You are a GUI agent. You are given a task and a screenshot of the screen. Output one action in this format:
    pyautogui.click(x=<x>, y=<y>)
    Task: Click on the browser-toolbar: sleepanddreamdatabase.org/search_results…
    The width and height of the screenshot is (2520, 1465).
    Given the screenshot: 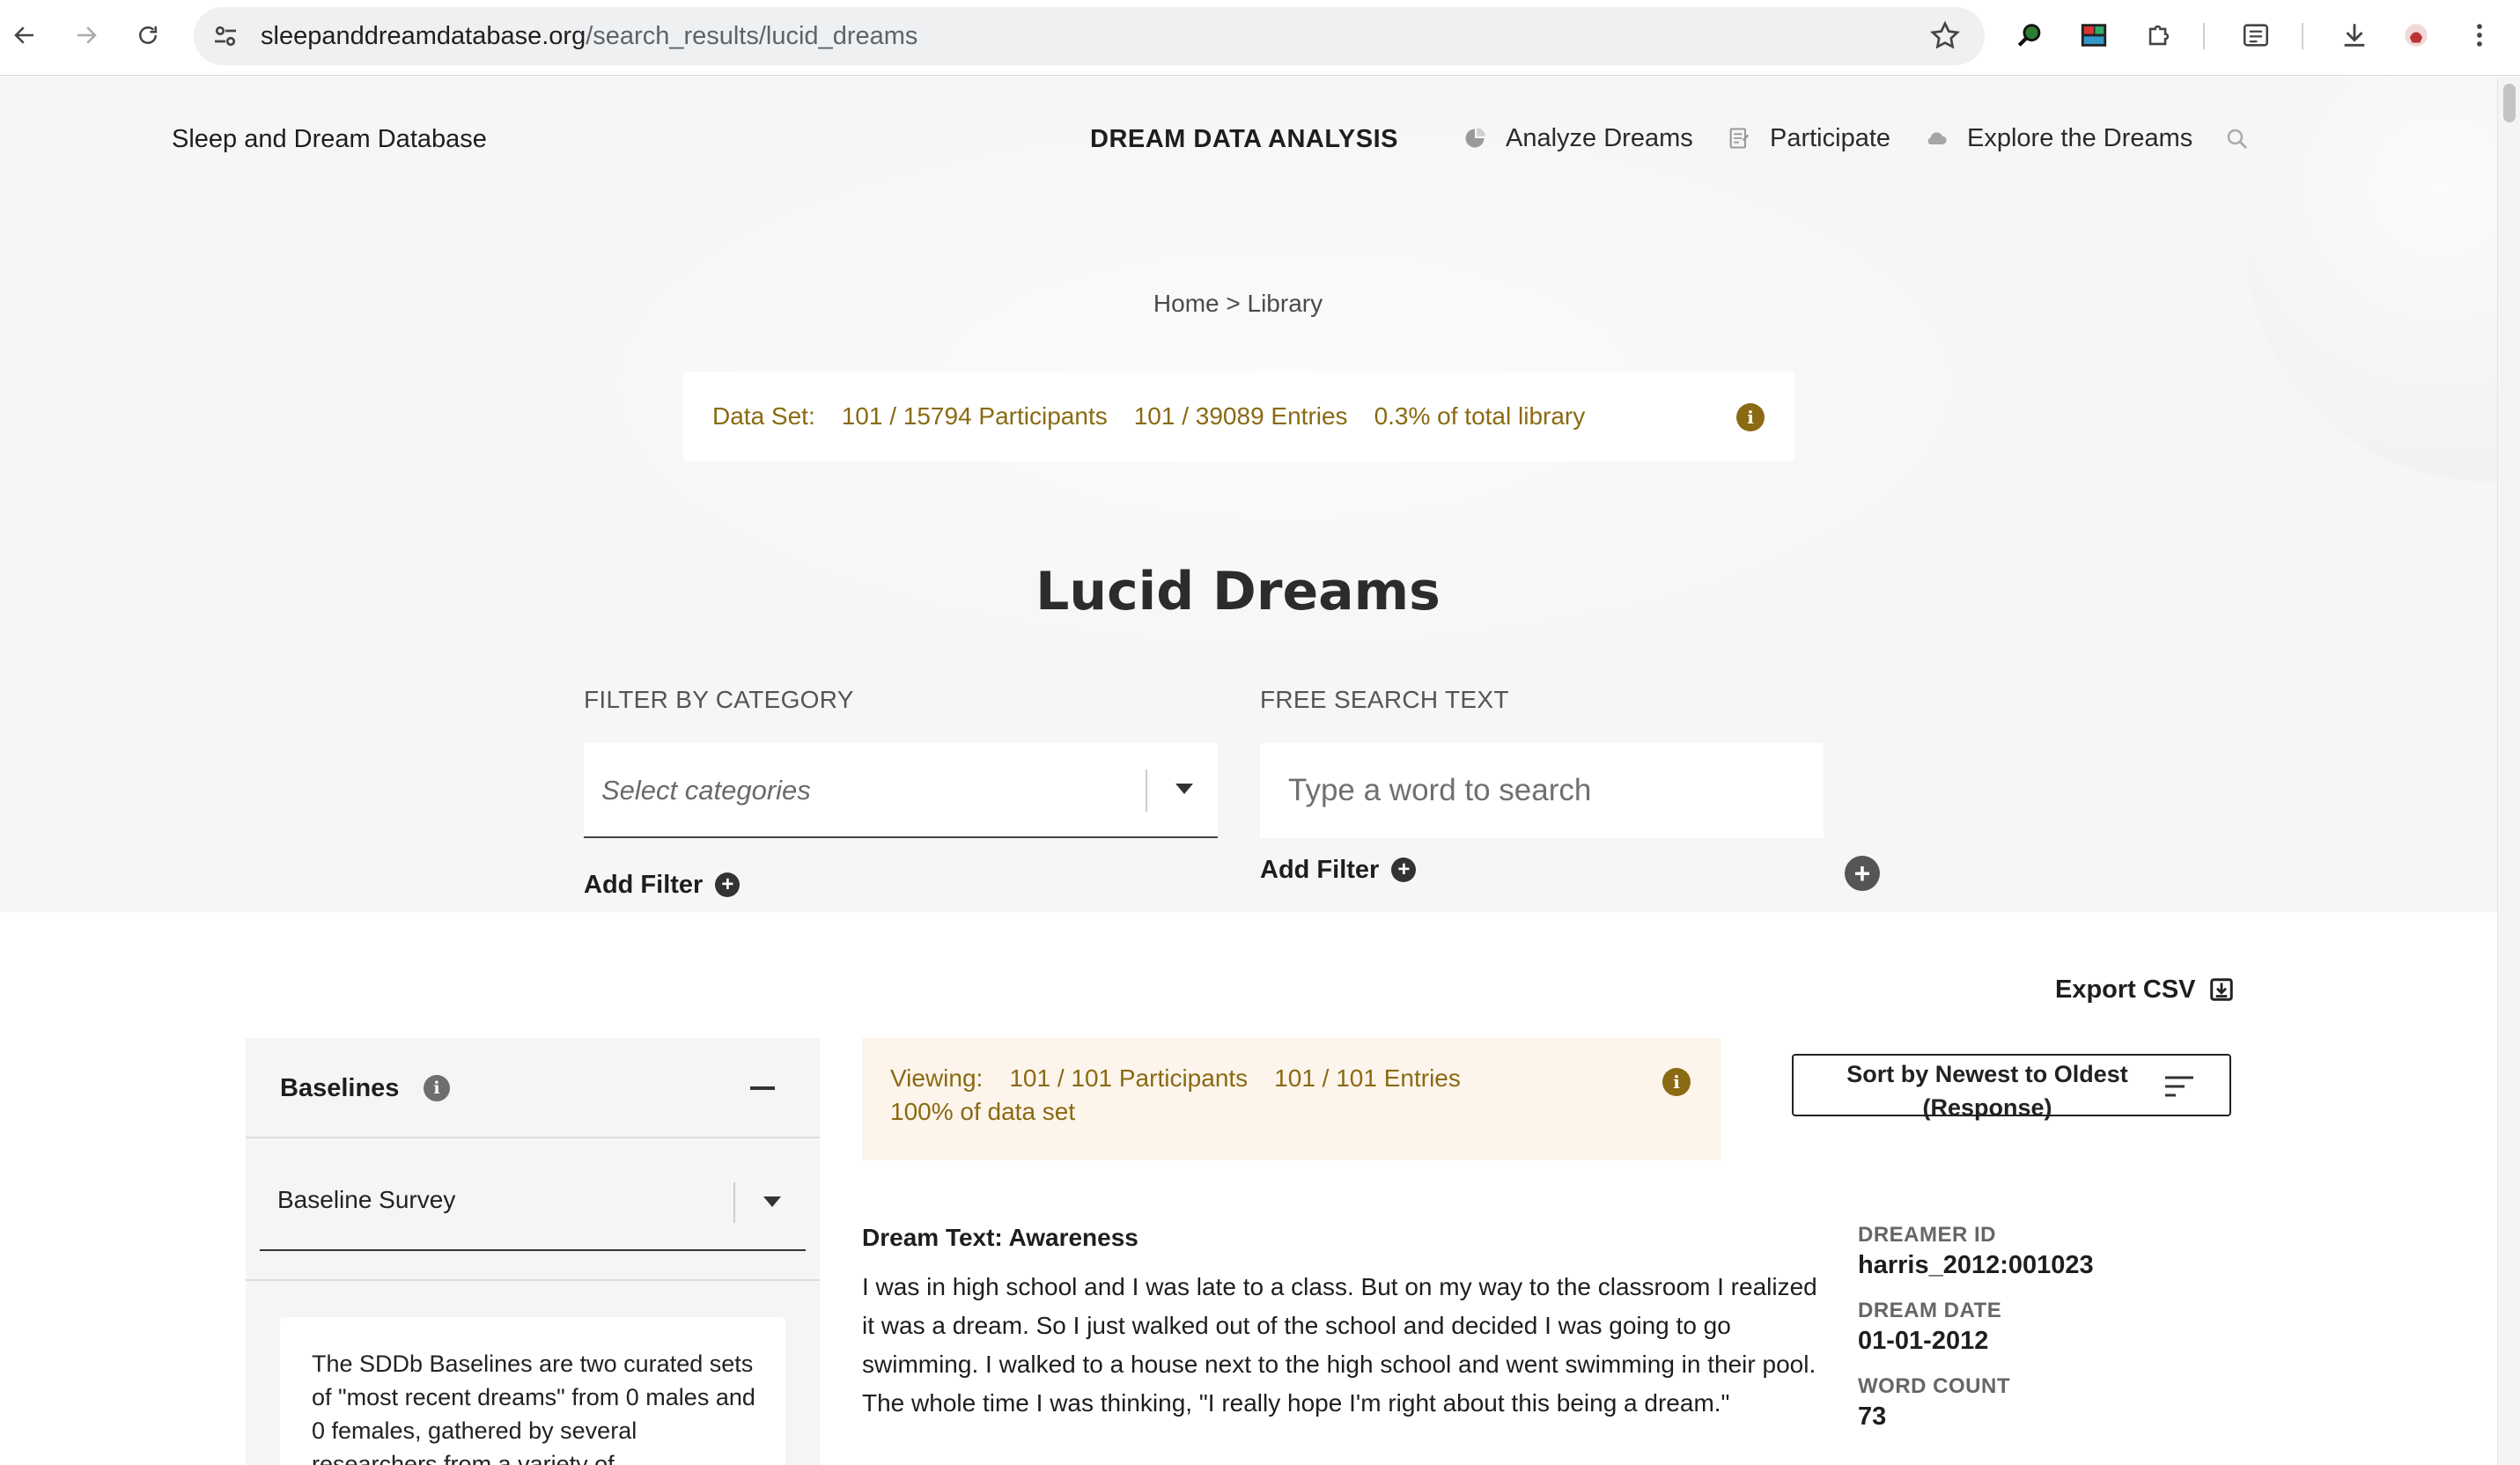 What is the action you would take?
    pyautogui.click(x=1260, y=38)
    